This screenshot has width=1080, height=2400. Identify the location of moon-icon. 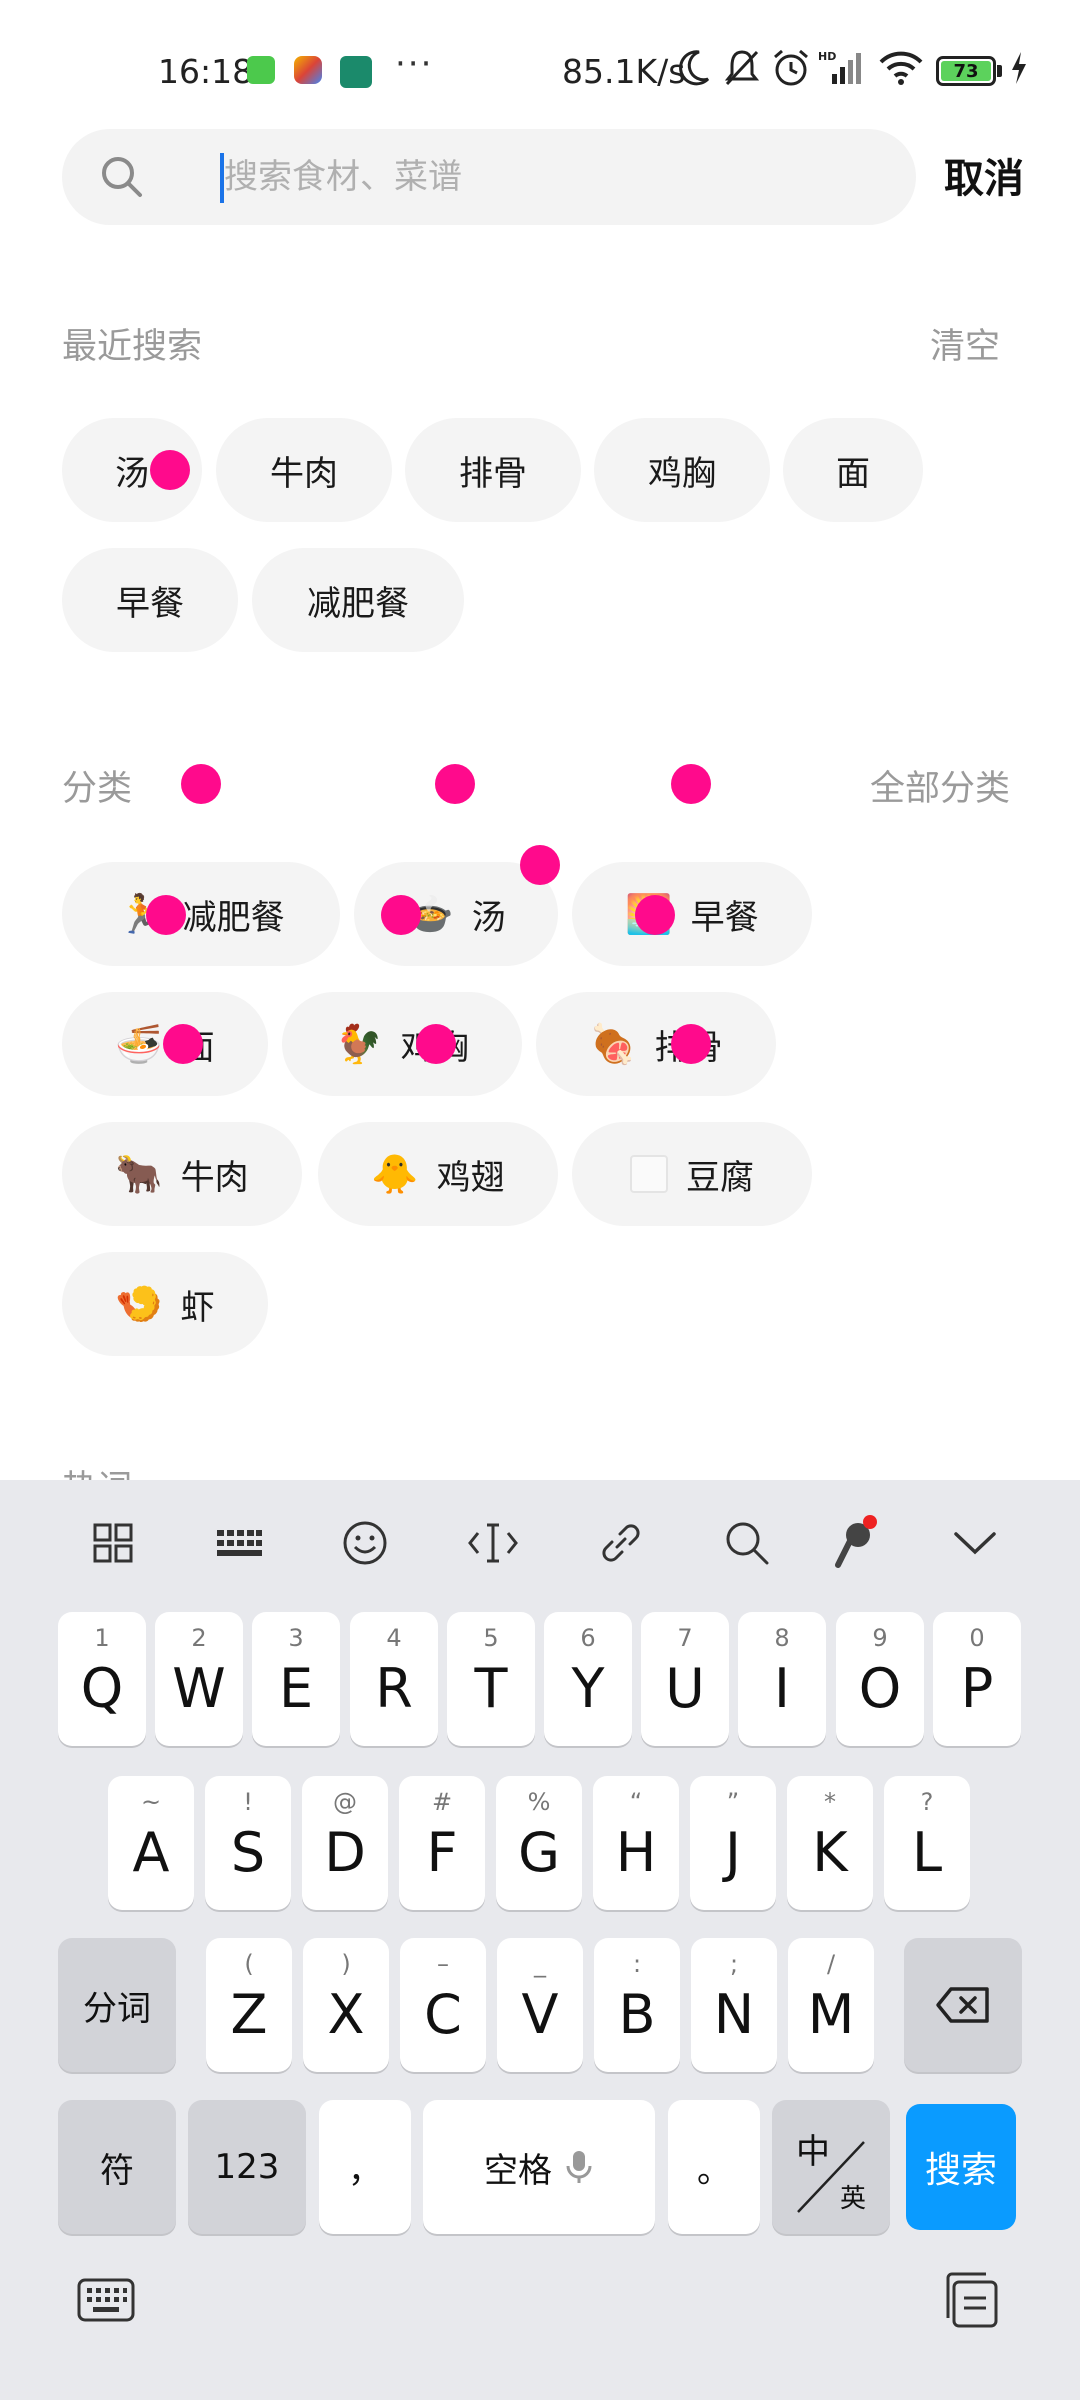
(694, 68).